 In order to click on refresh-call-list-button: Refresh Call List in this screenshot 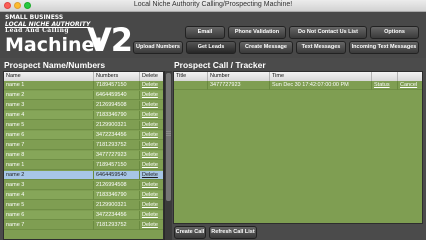, I will do `click(233, 232)`.